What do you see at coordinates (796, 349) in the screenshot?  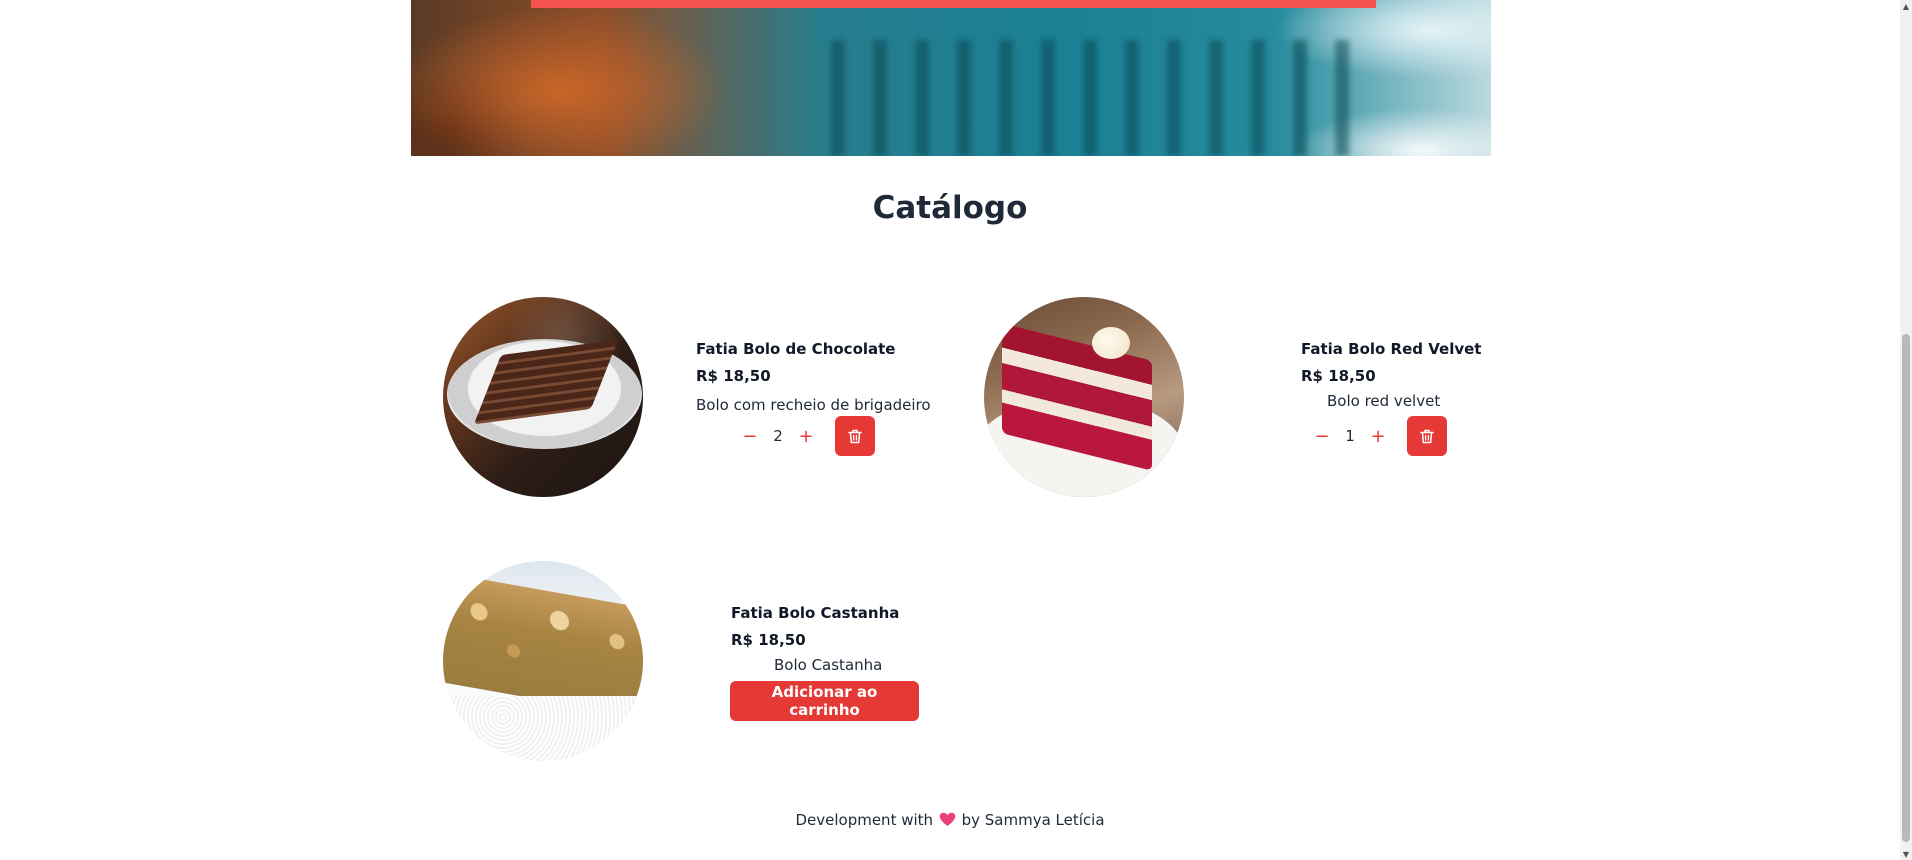 I see `product-name: Fatia Bolo de Chocolate` at bounding box center [796, 349].